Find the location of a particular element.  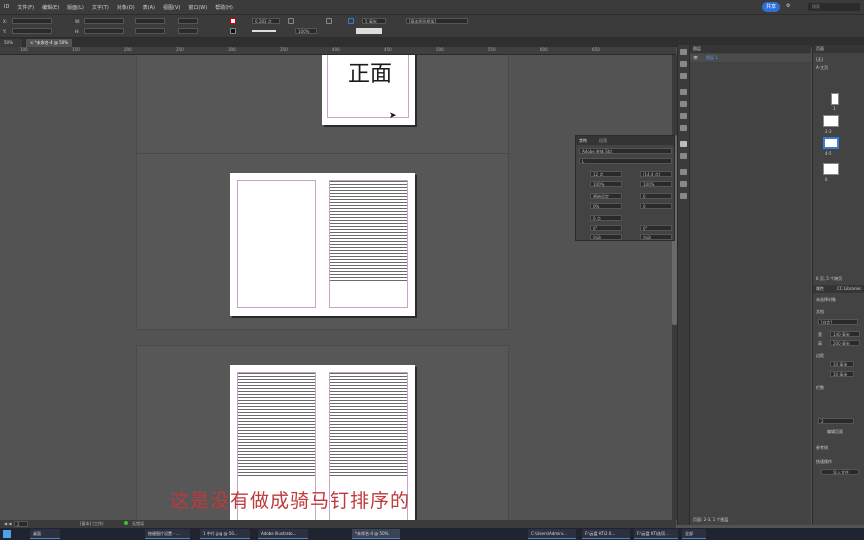

columns-field: 2 is located at coordinates (836, 421).